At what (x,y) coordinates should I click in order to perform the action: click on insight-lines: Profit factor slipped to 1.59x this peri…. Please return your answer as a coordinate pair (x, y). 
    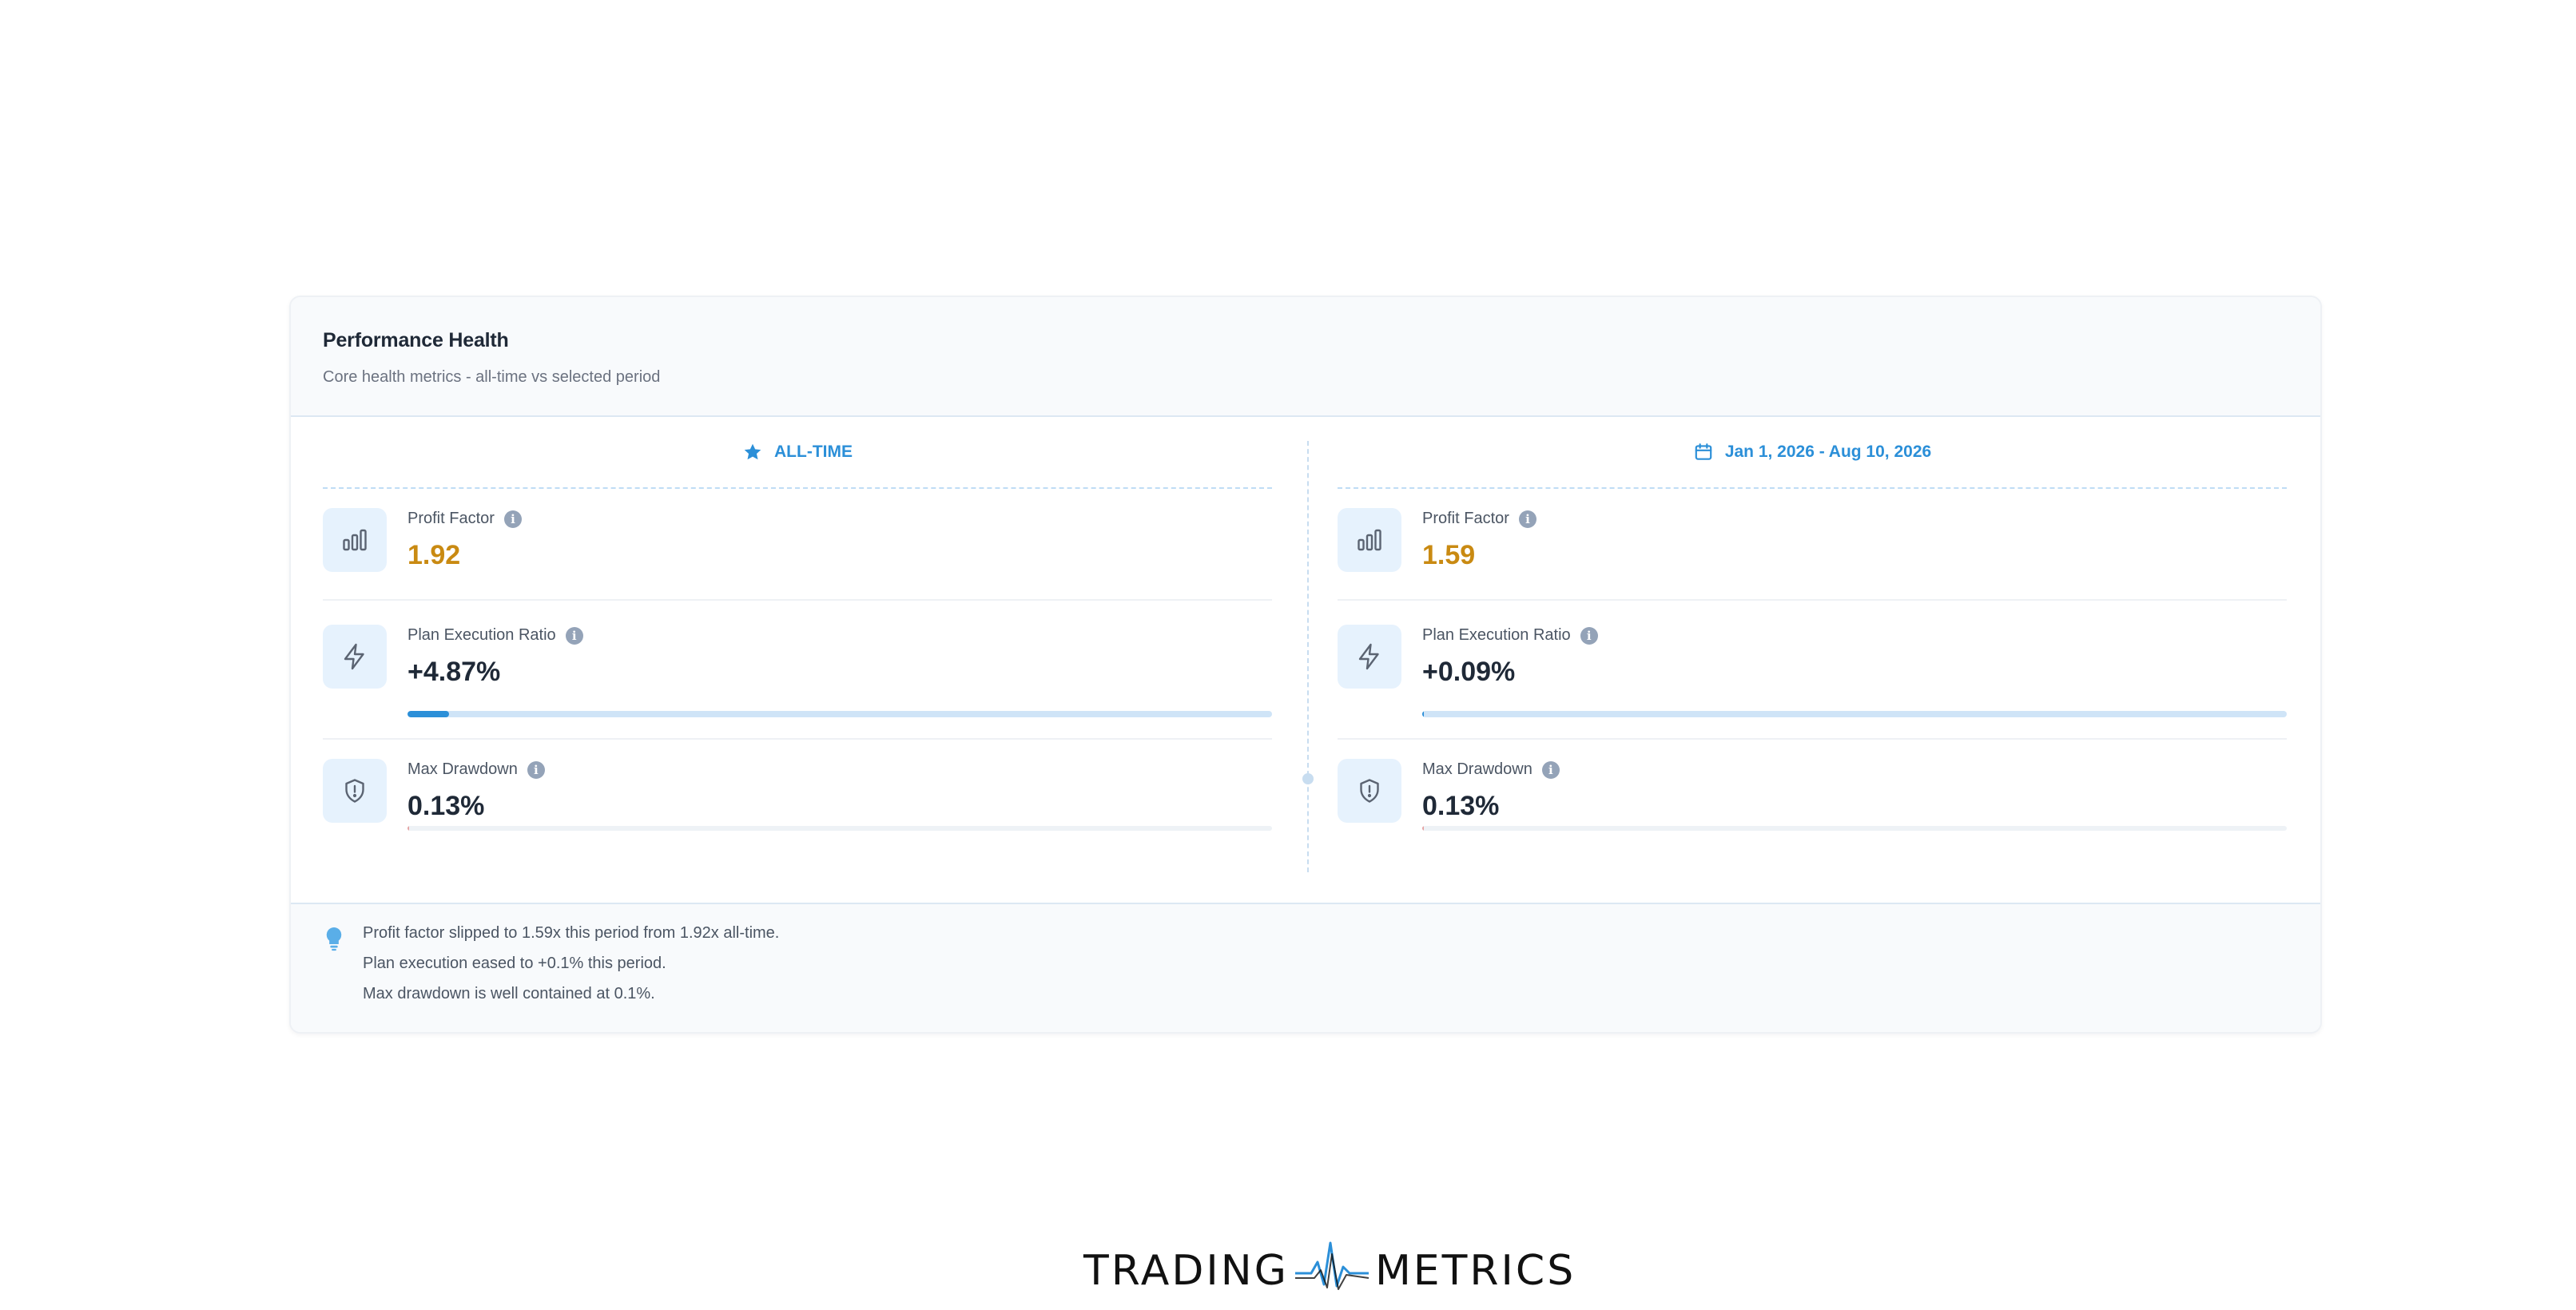
    Looking at the image, I should click on (571, 979).